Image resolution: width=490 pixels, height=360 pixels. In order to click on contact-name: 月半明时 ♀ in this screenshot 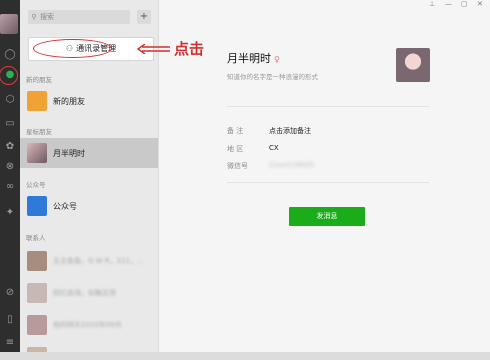, I will do `click(253, 58)`.